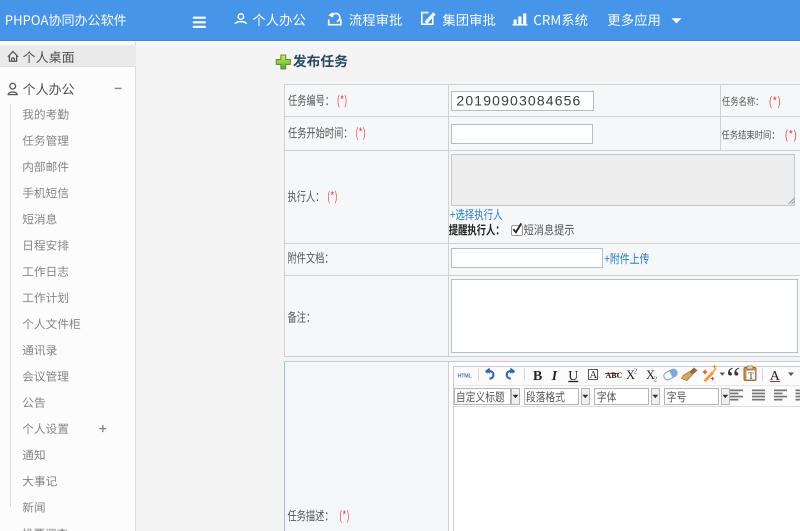  I want to click on svg-text: HTML, so click(465, 376).